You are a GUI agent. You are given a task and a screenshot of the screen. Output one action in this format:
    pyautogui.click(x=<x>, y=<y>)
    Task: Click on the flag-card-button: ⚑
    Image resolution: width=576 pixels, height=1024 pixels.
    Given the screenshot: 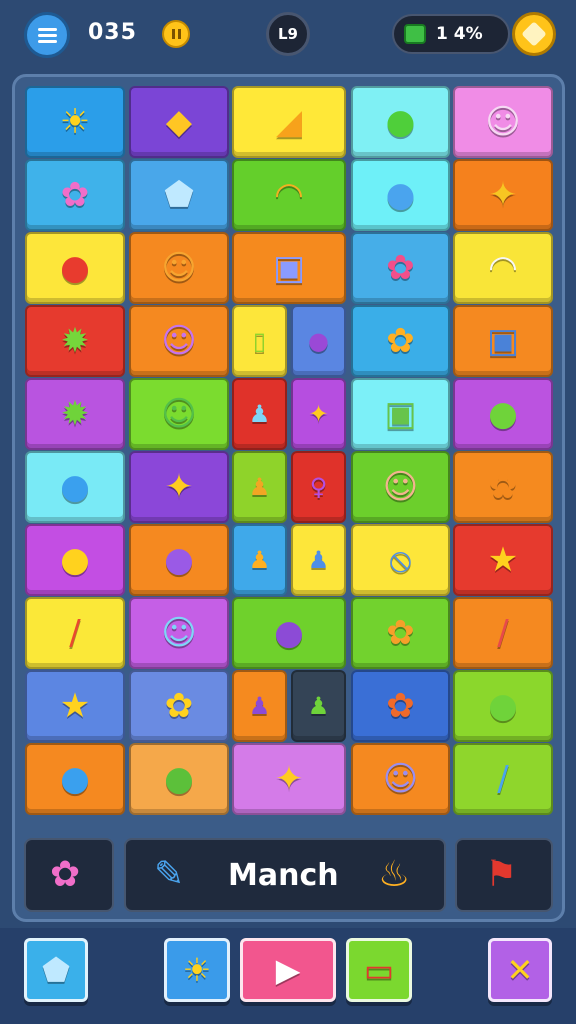 What is the action you would take?
    pyautogui.click(x=504, y=875)
    